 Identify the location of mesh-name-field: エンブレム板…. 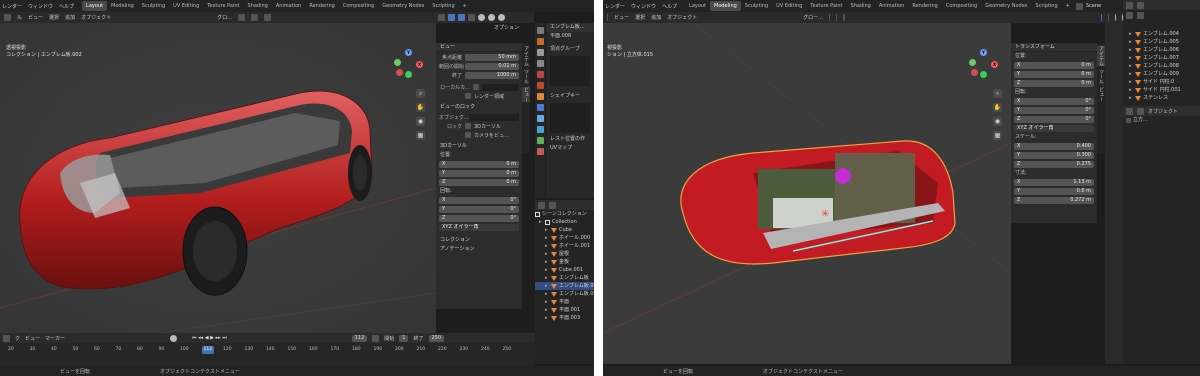
(570, 27).